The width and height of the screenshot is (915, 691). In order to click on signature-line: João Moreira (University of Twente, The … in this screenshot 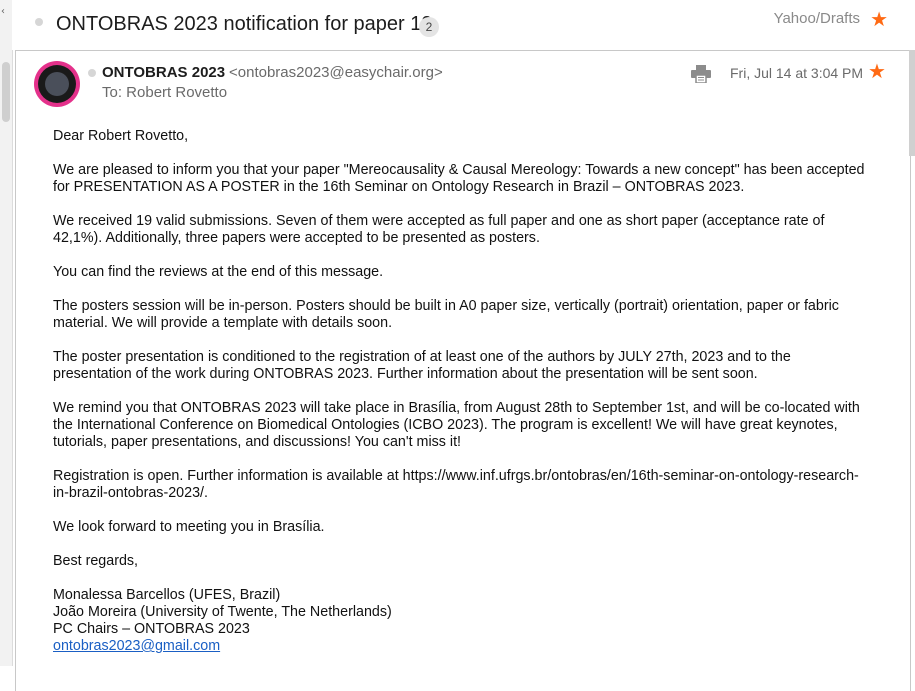, I will do `click(222, 612)`.